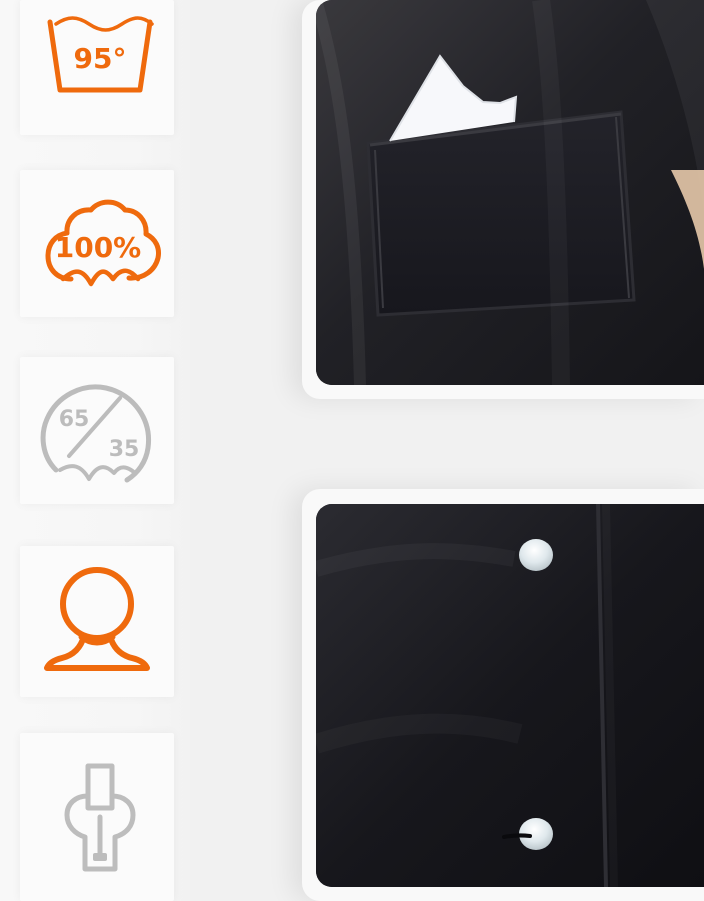  What do you see at coordinates (100, 58) in the screenshot?
I see `wash-temperature-label: 95°` at bounding box center [100, 58].